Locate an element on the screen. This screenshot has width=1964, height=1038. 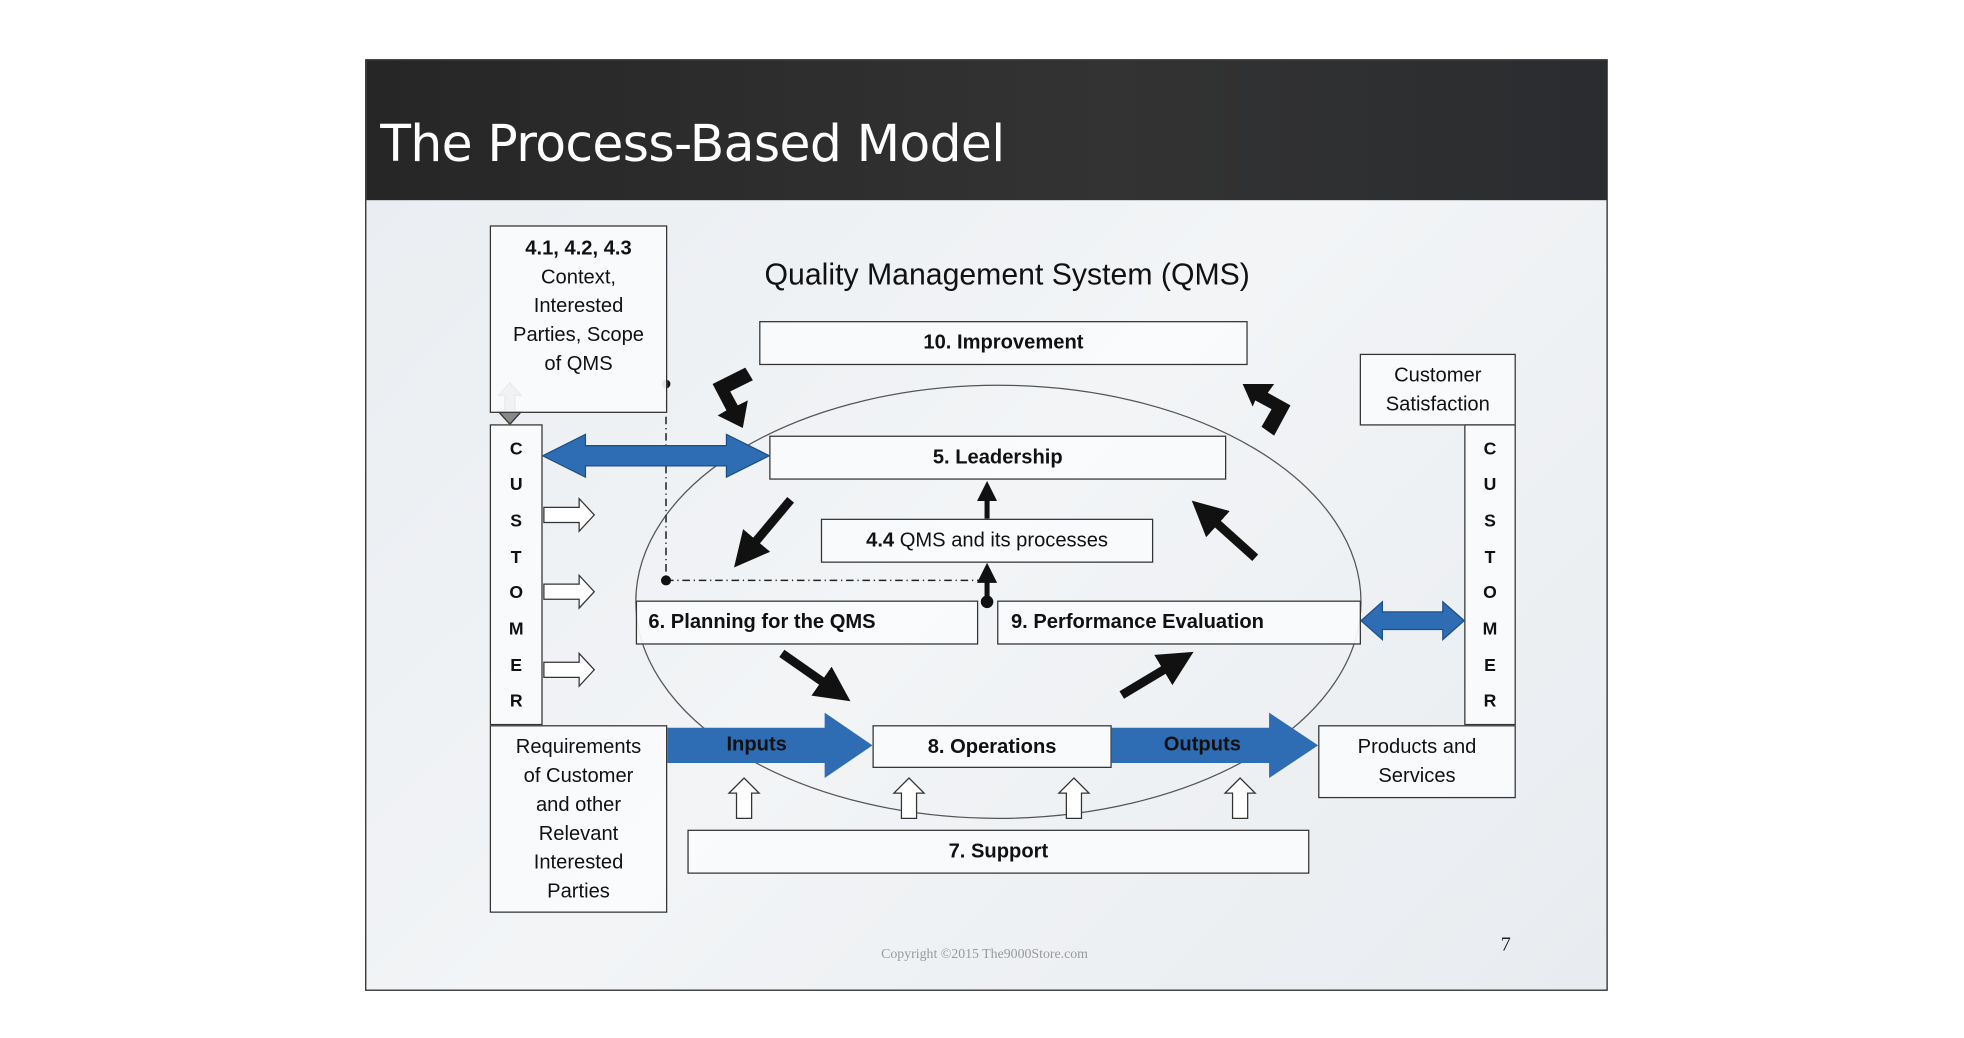
context-heading: 4.1, 4.2, 4.3 is located at coordinates (578, 248).